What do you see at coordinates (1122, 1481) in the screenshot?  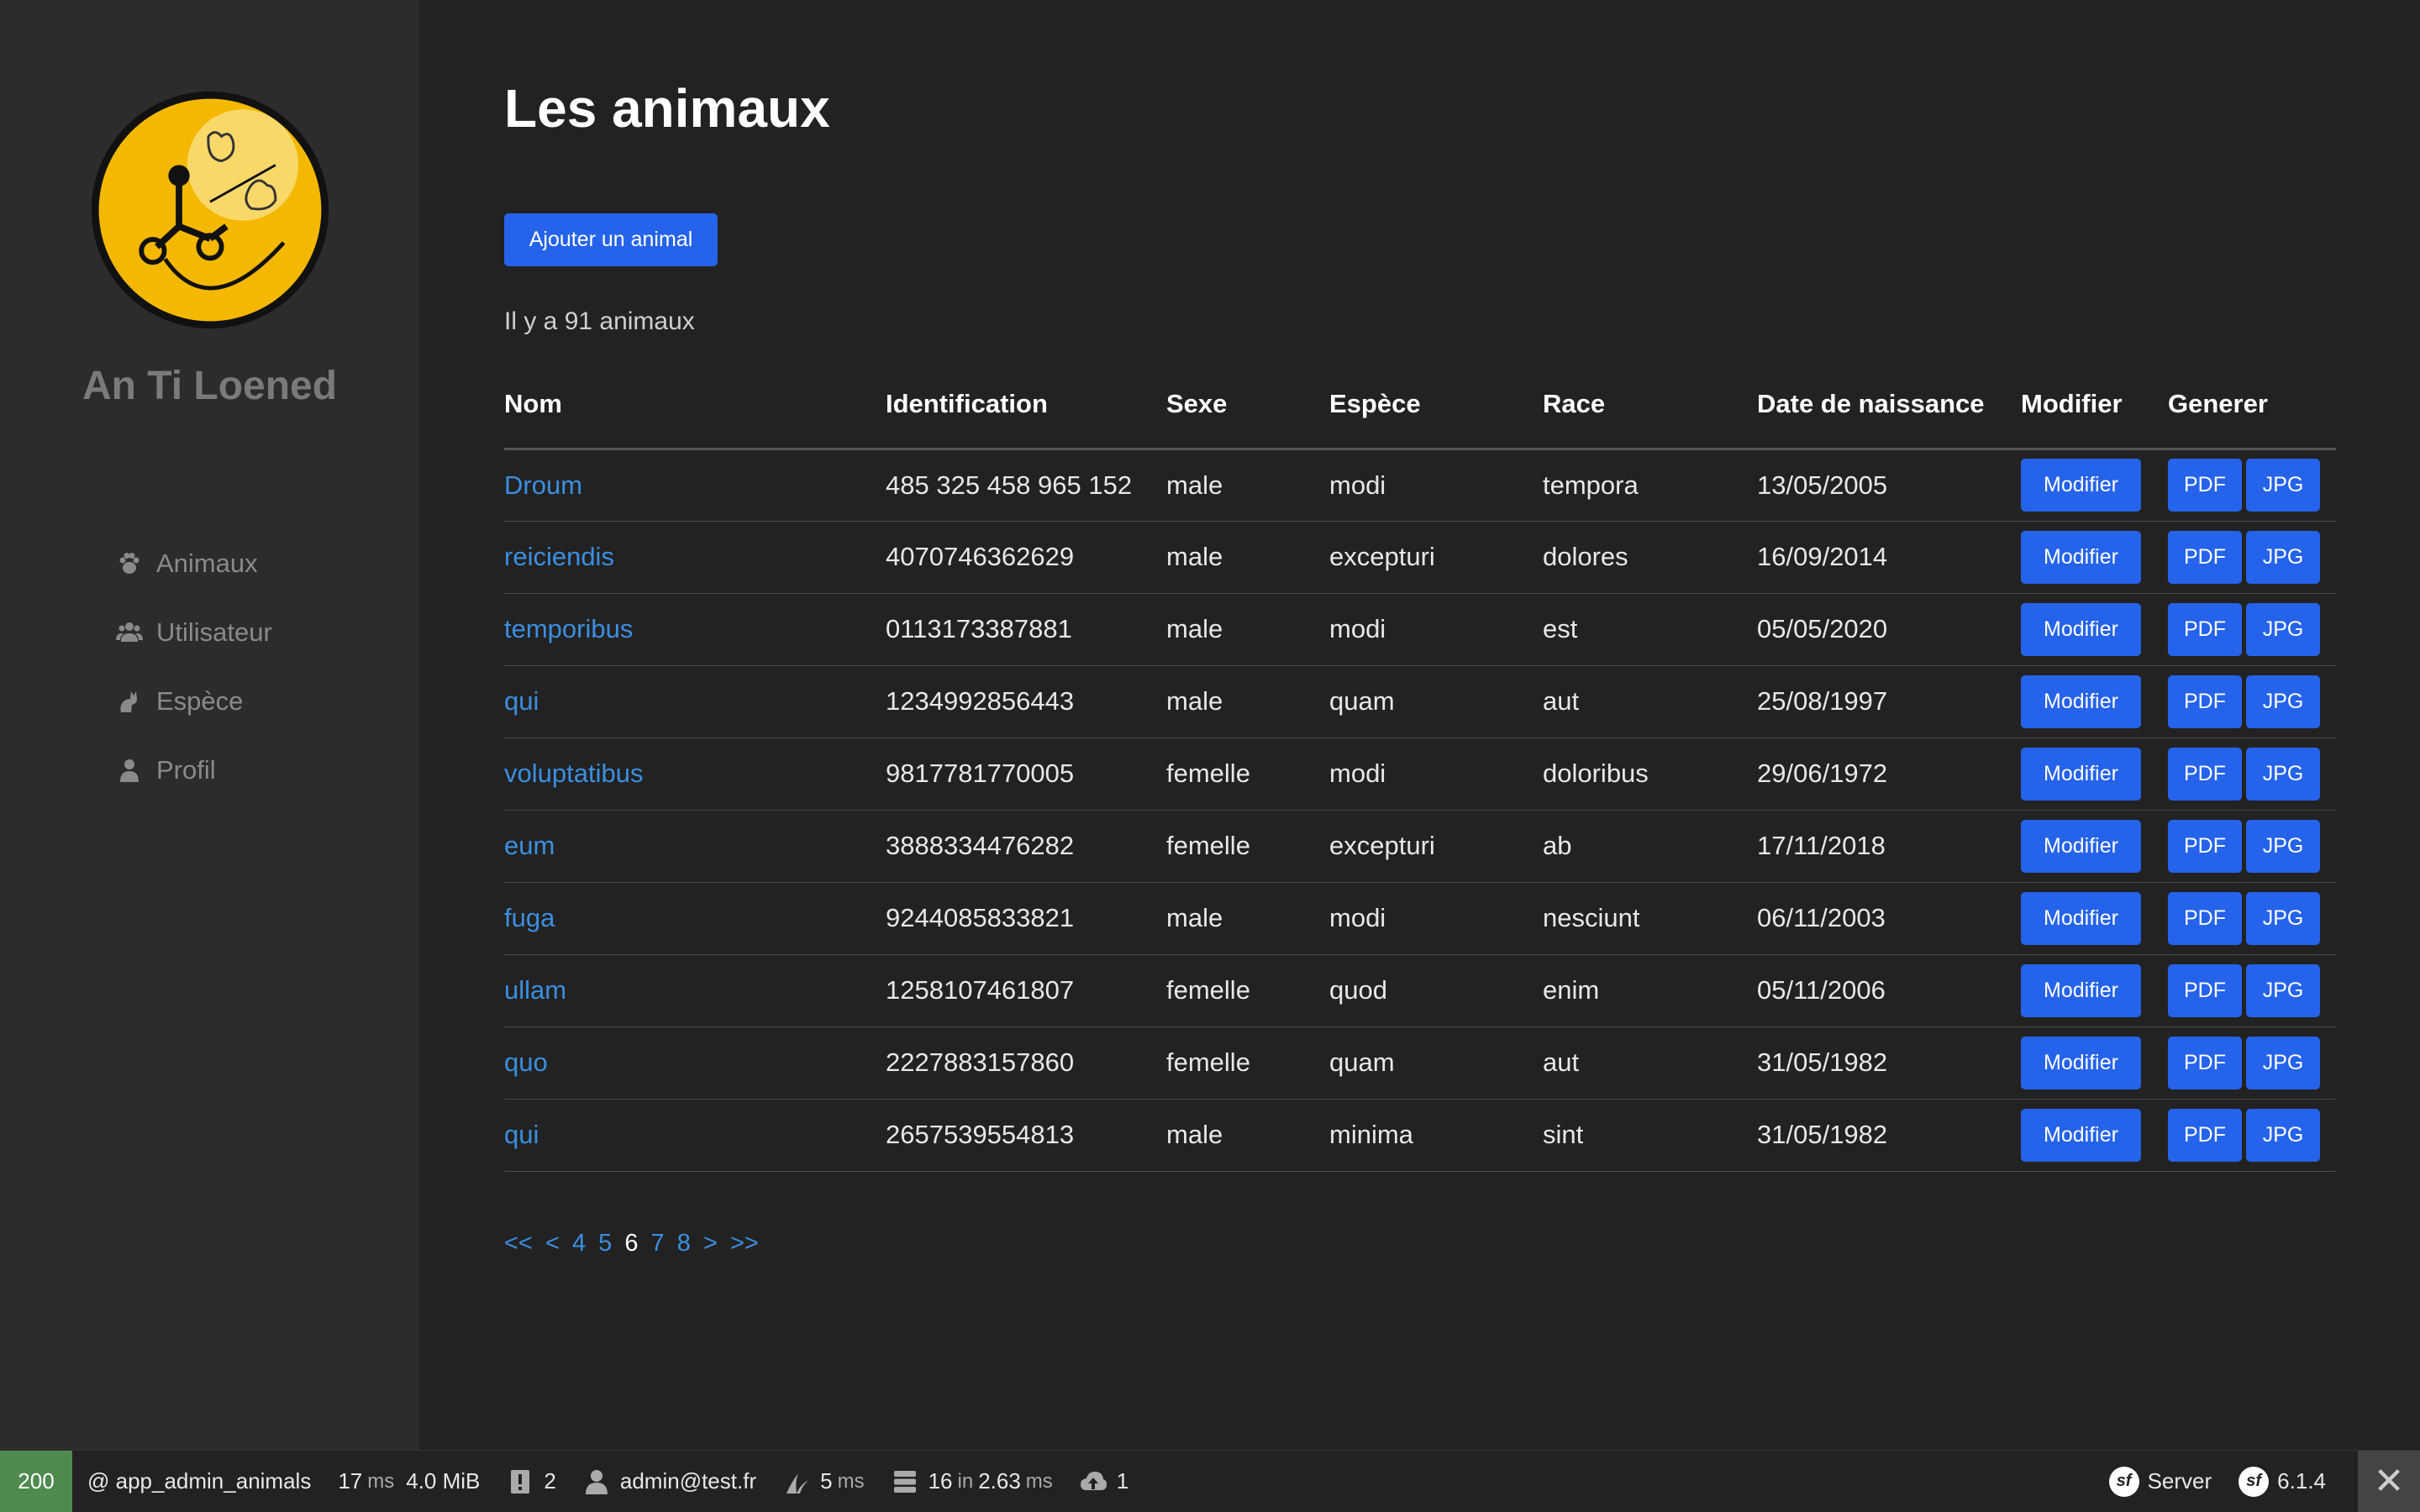 I see `http-client-count: 1` at bounding box center [1122, 1481].